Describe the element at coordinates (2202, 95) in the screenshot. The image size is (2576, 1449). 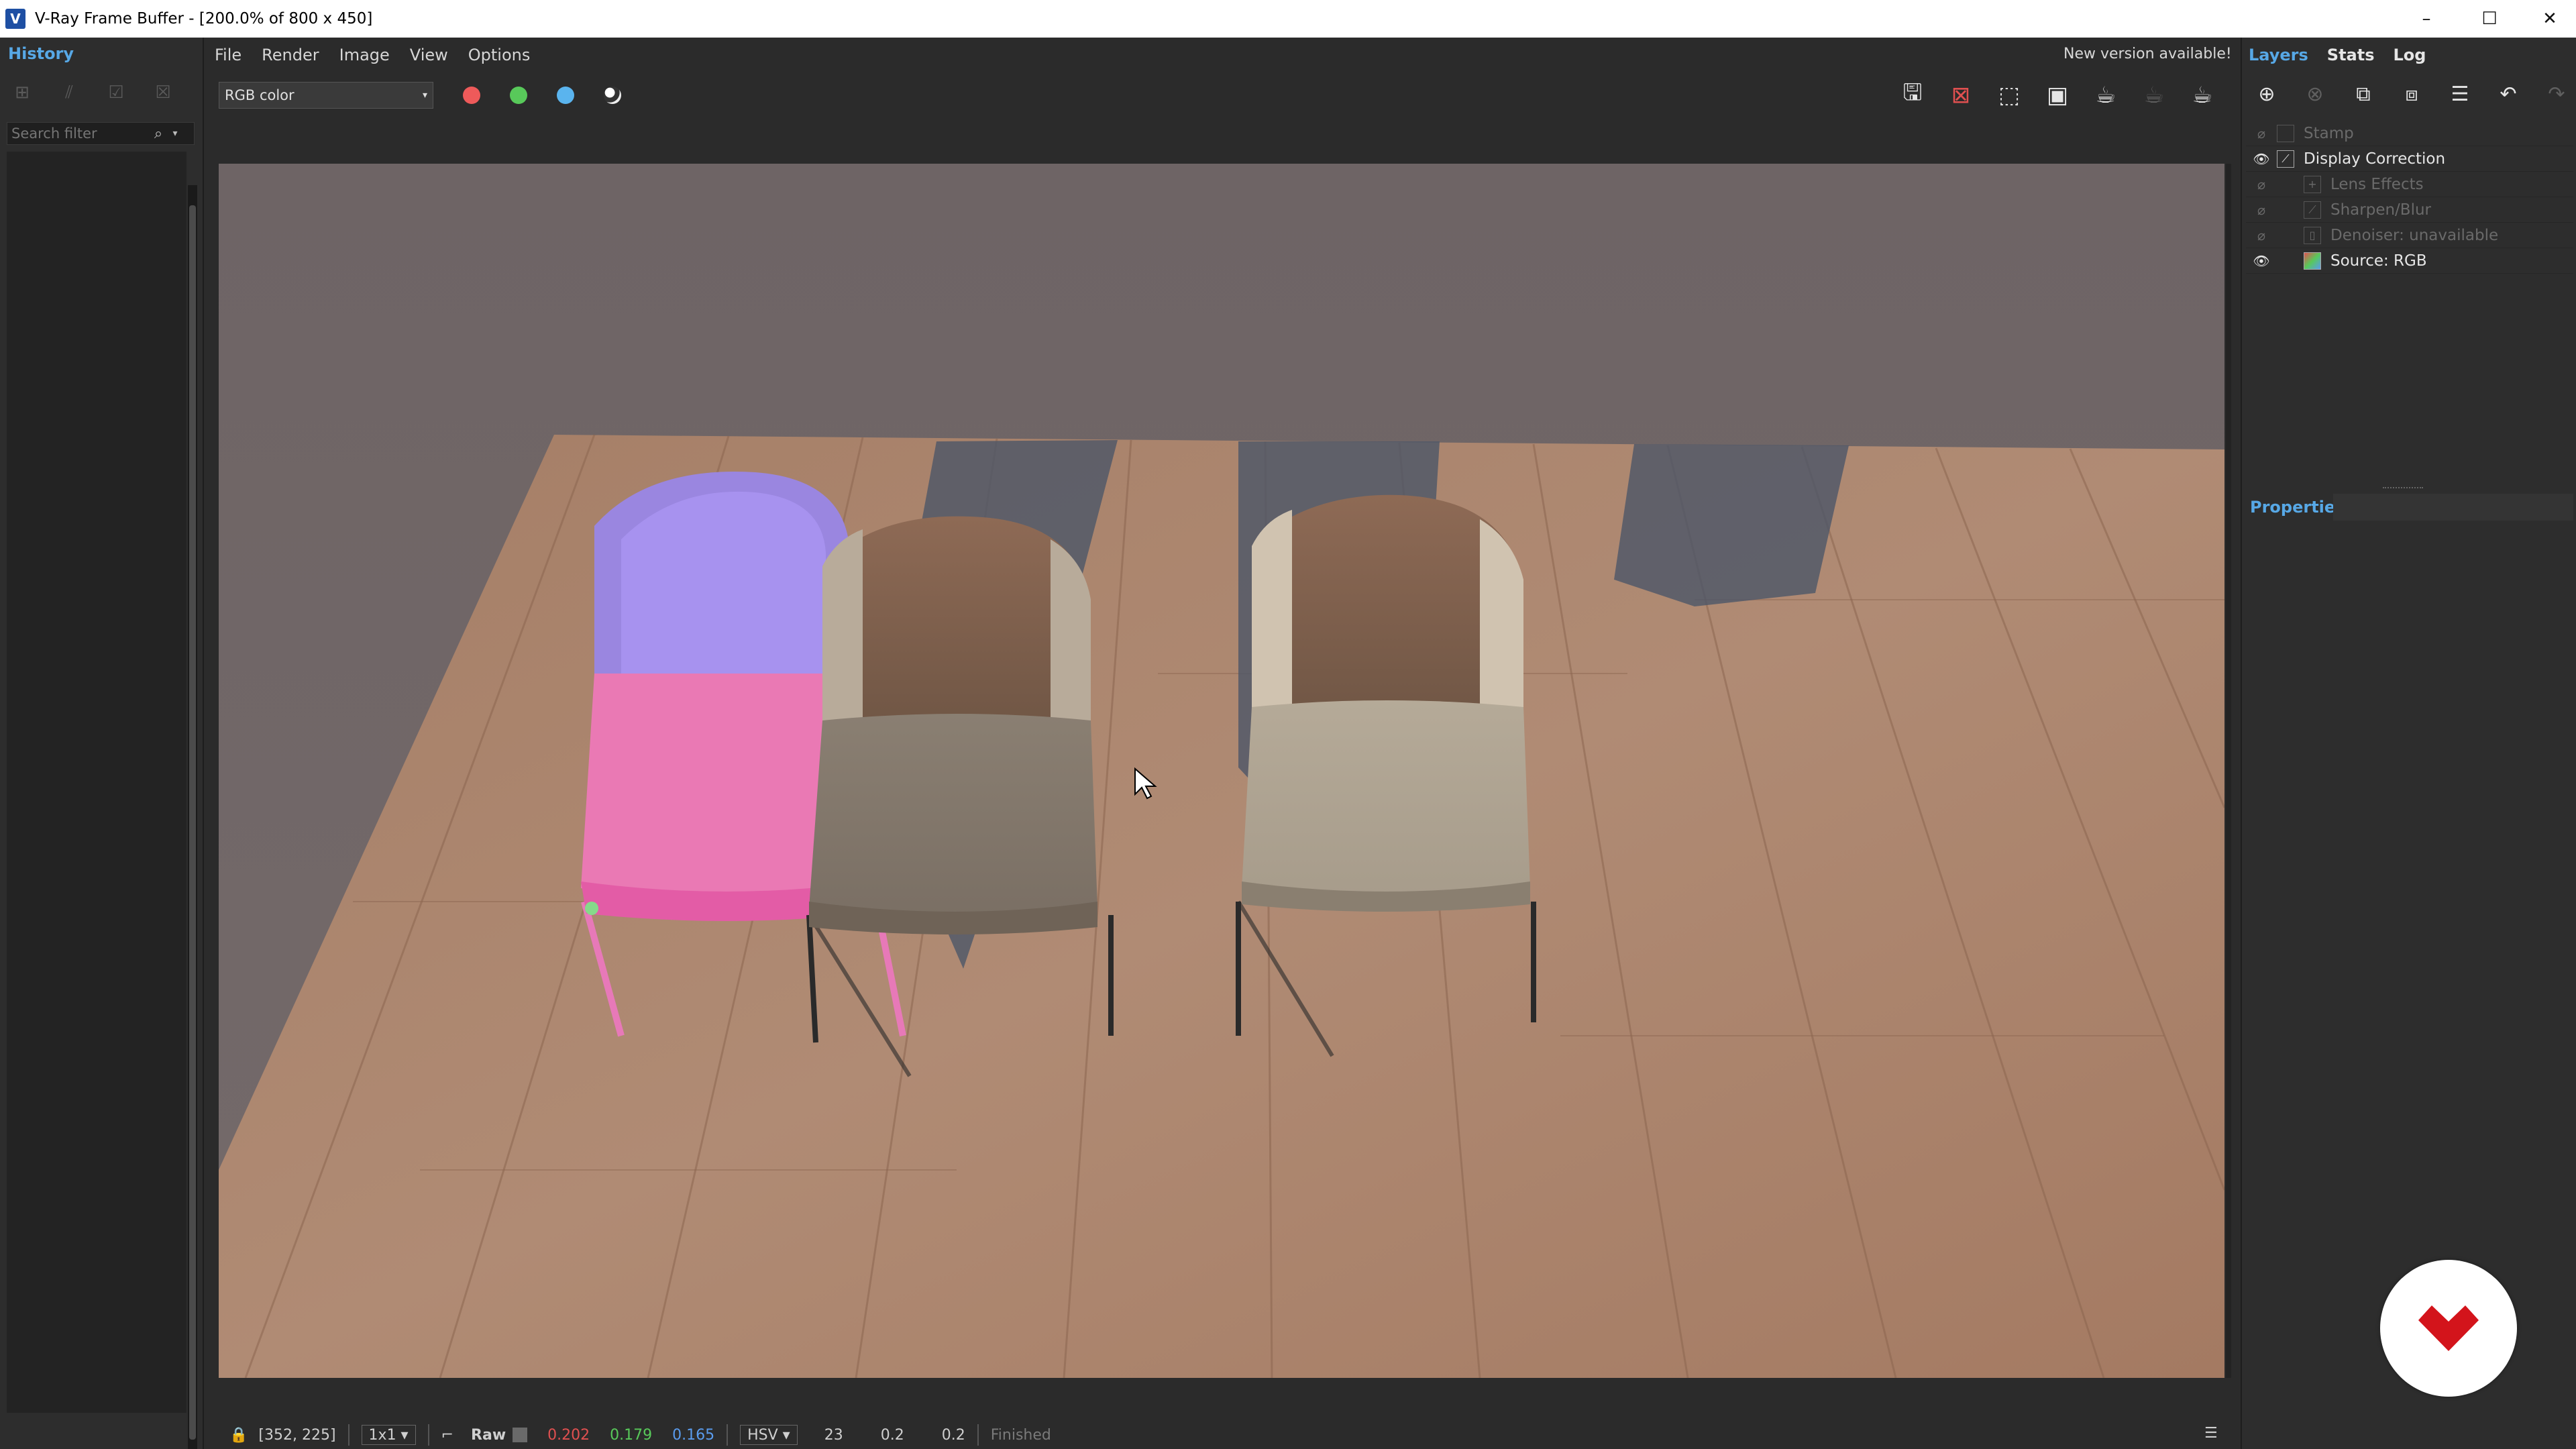
I see `start-render-icon: ☕` at that location.